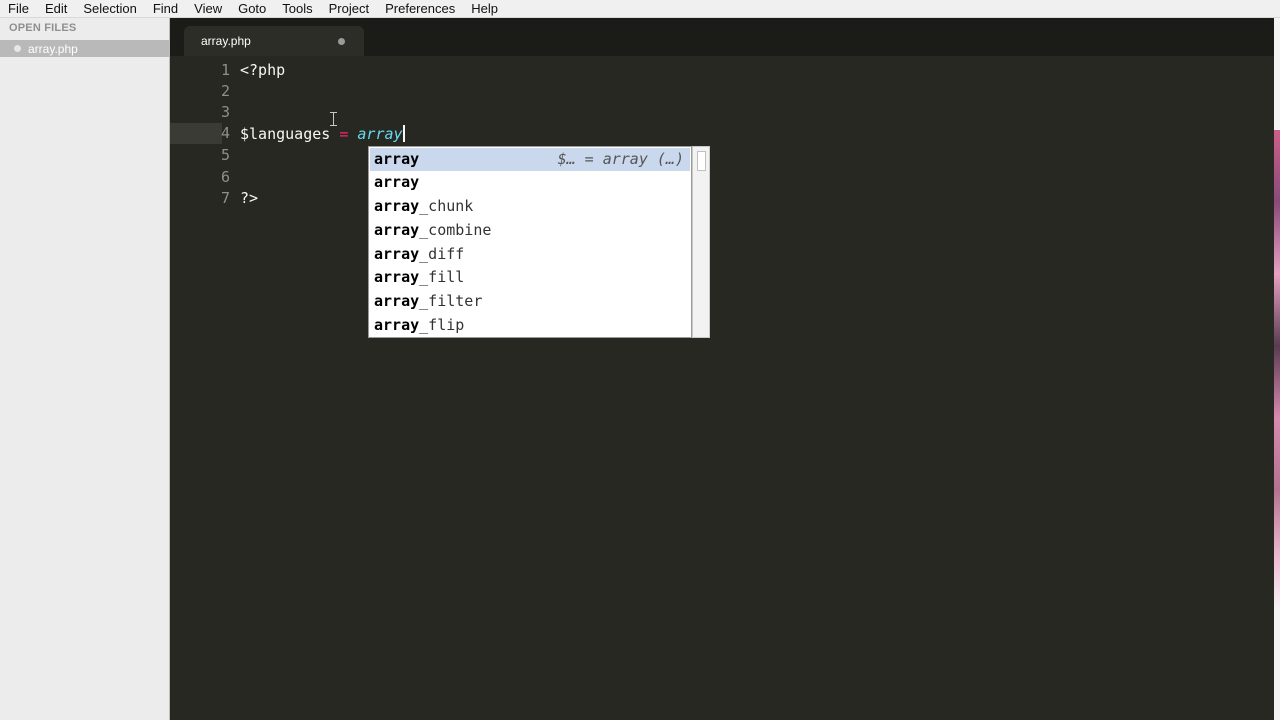  What do you see at coordinates (225, 70) in the screenshot?
I see `line-number: 1` at bounding box center [225, 70].